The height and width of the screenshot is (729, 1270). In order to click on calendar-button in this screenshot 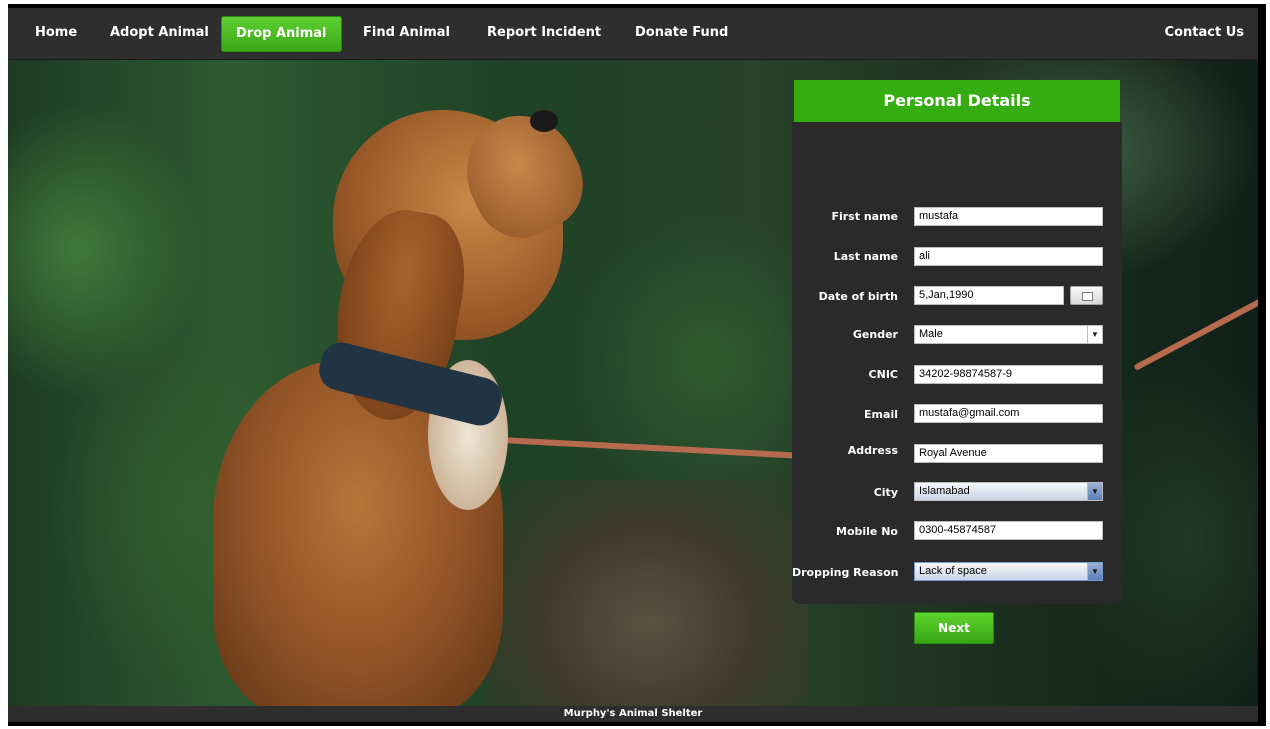, I will do `click(1086, 295)`.